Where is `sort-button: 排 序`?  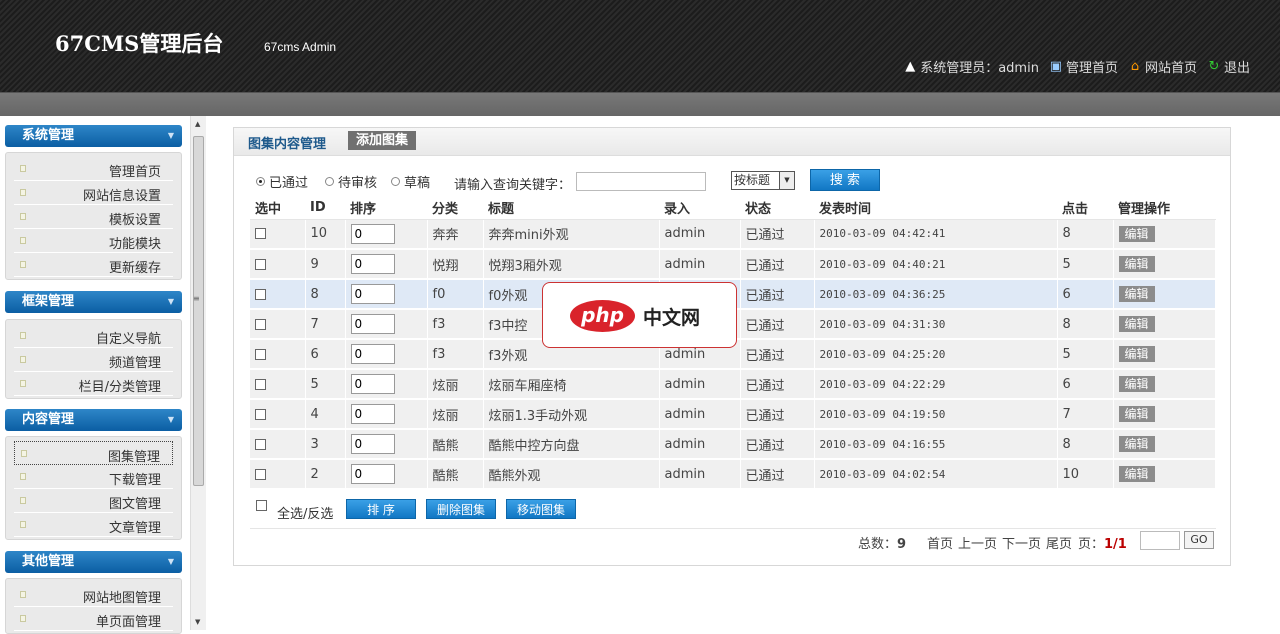
sort-button: 排 序 is located at coordinates (381, 509).